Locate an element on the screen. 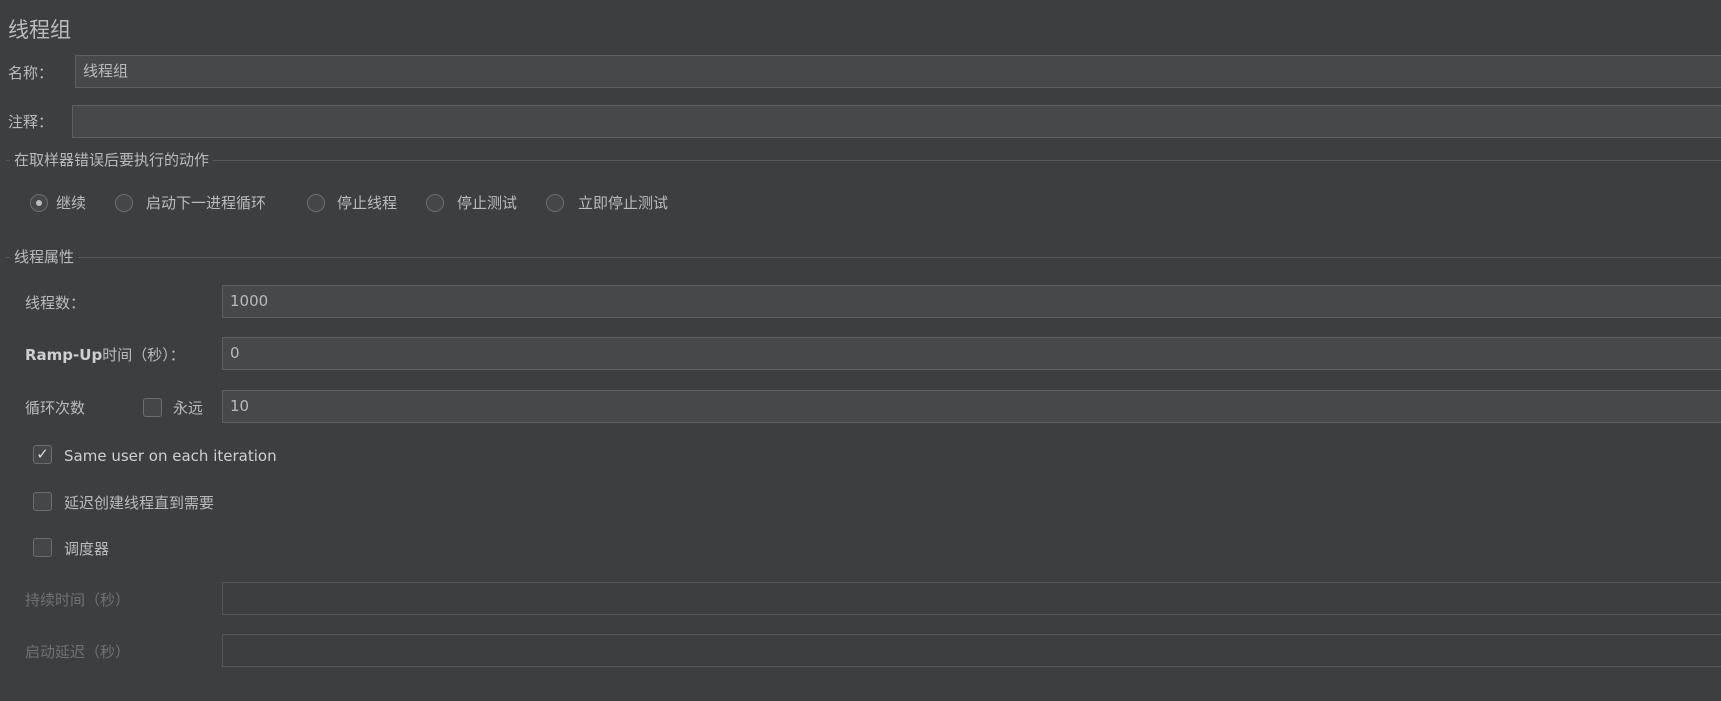  delay-create-label: 延迟创建线程直到需要 is located at coordinates (139, 503).